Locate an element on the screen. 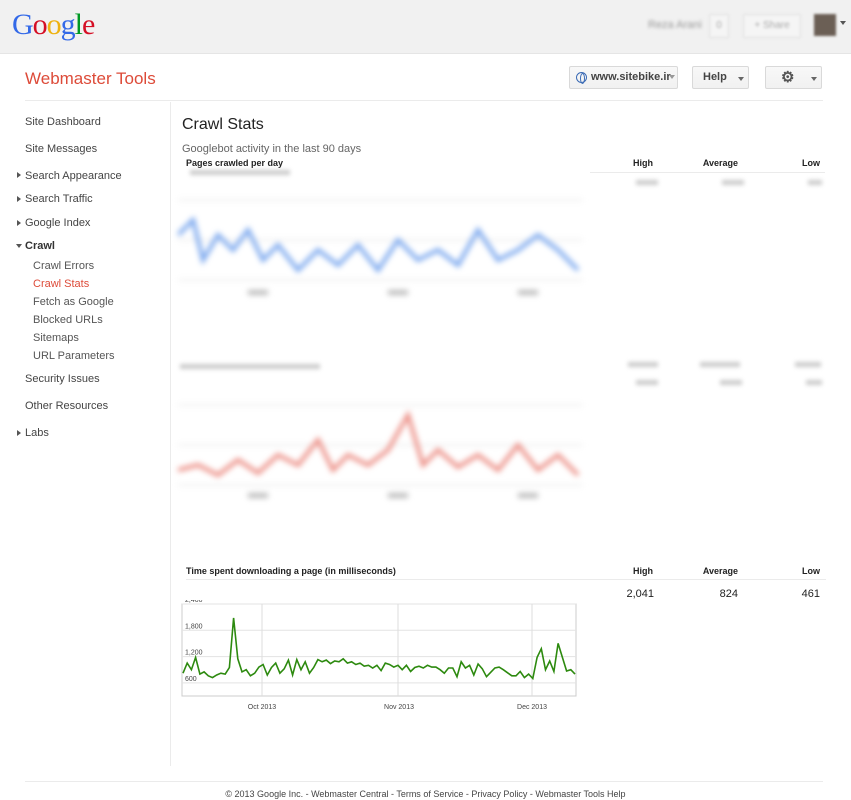 The height and width of the screenshot is (800, 851). gear-icon: ⚙ is located at coordinates (788, 77).